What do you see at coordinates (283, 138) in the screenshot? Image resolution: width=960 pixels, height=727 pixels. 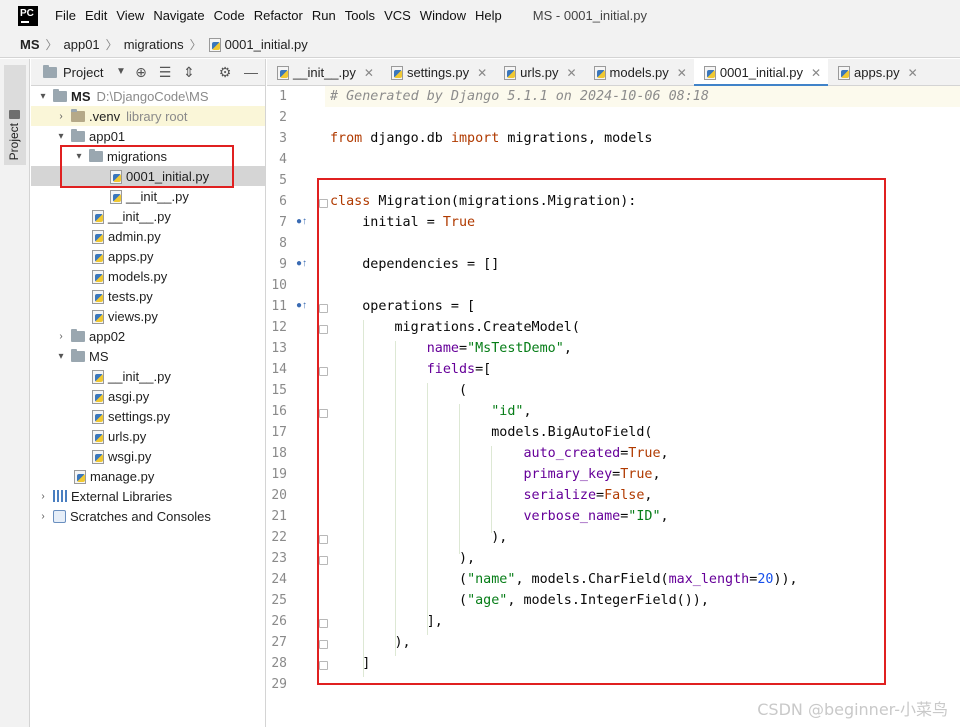 I see `line-number: 3` at bounding box center [283, 138].